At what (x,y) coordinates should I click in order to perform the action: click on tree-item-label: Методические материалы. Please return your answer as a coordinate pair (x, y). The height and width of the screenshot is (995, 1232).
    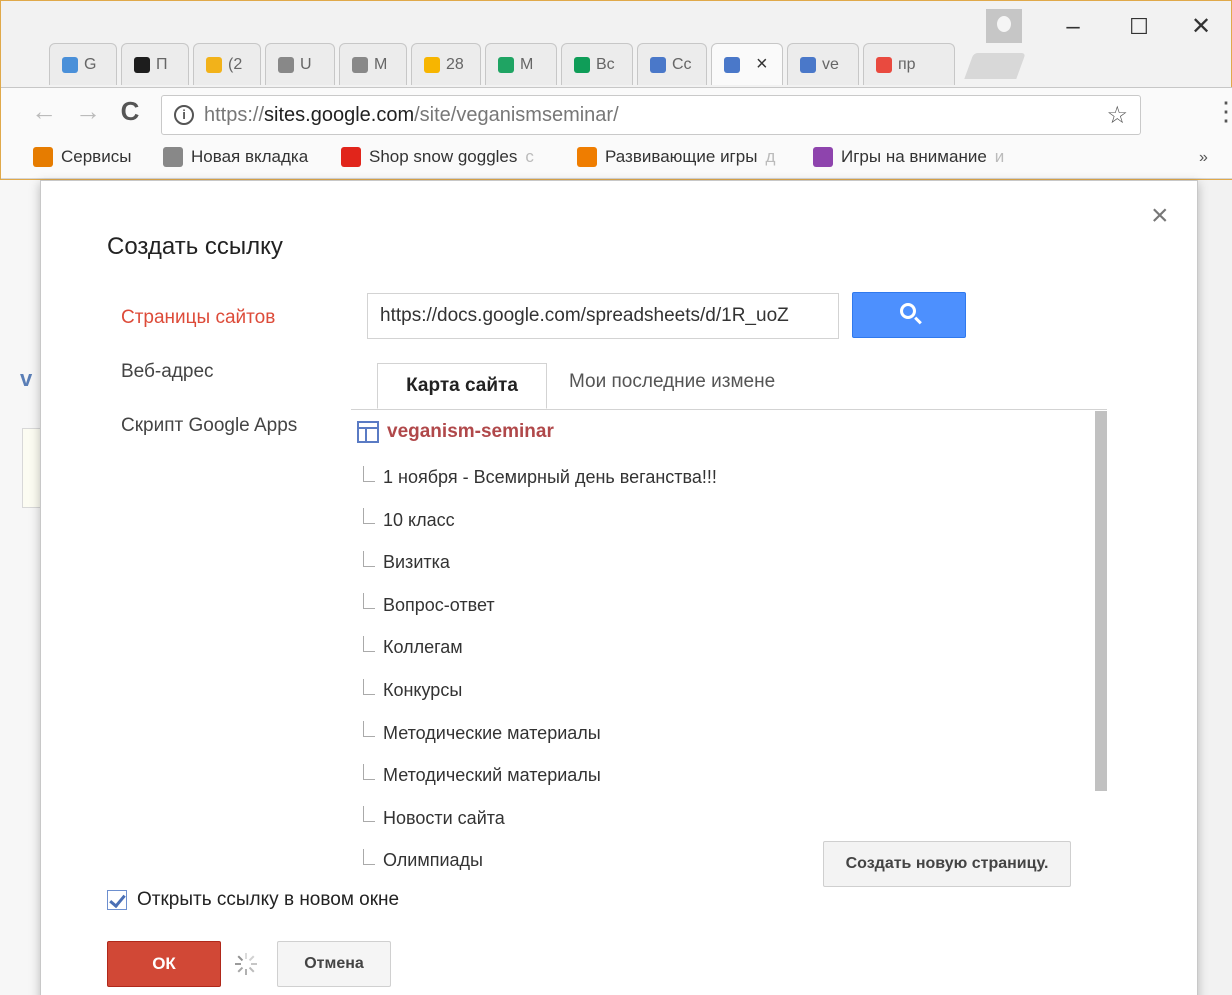
    Looking at the image, I should click on (492, 732).